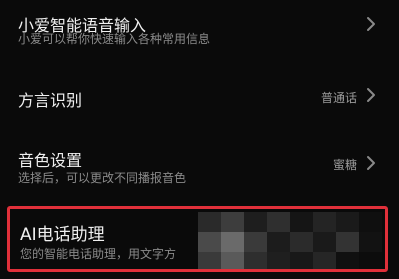 This screenshot has height=279, width=399. I want to click on pixelated-redaction, so click(290, 242).